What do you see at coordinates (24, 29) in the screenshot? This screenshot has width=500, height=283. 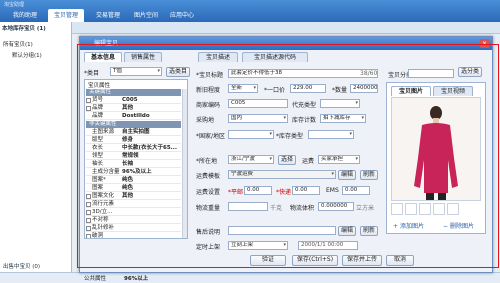 I see `tree-header: 本地库存宝贝 (1)` at bounding box center [24, 29].